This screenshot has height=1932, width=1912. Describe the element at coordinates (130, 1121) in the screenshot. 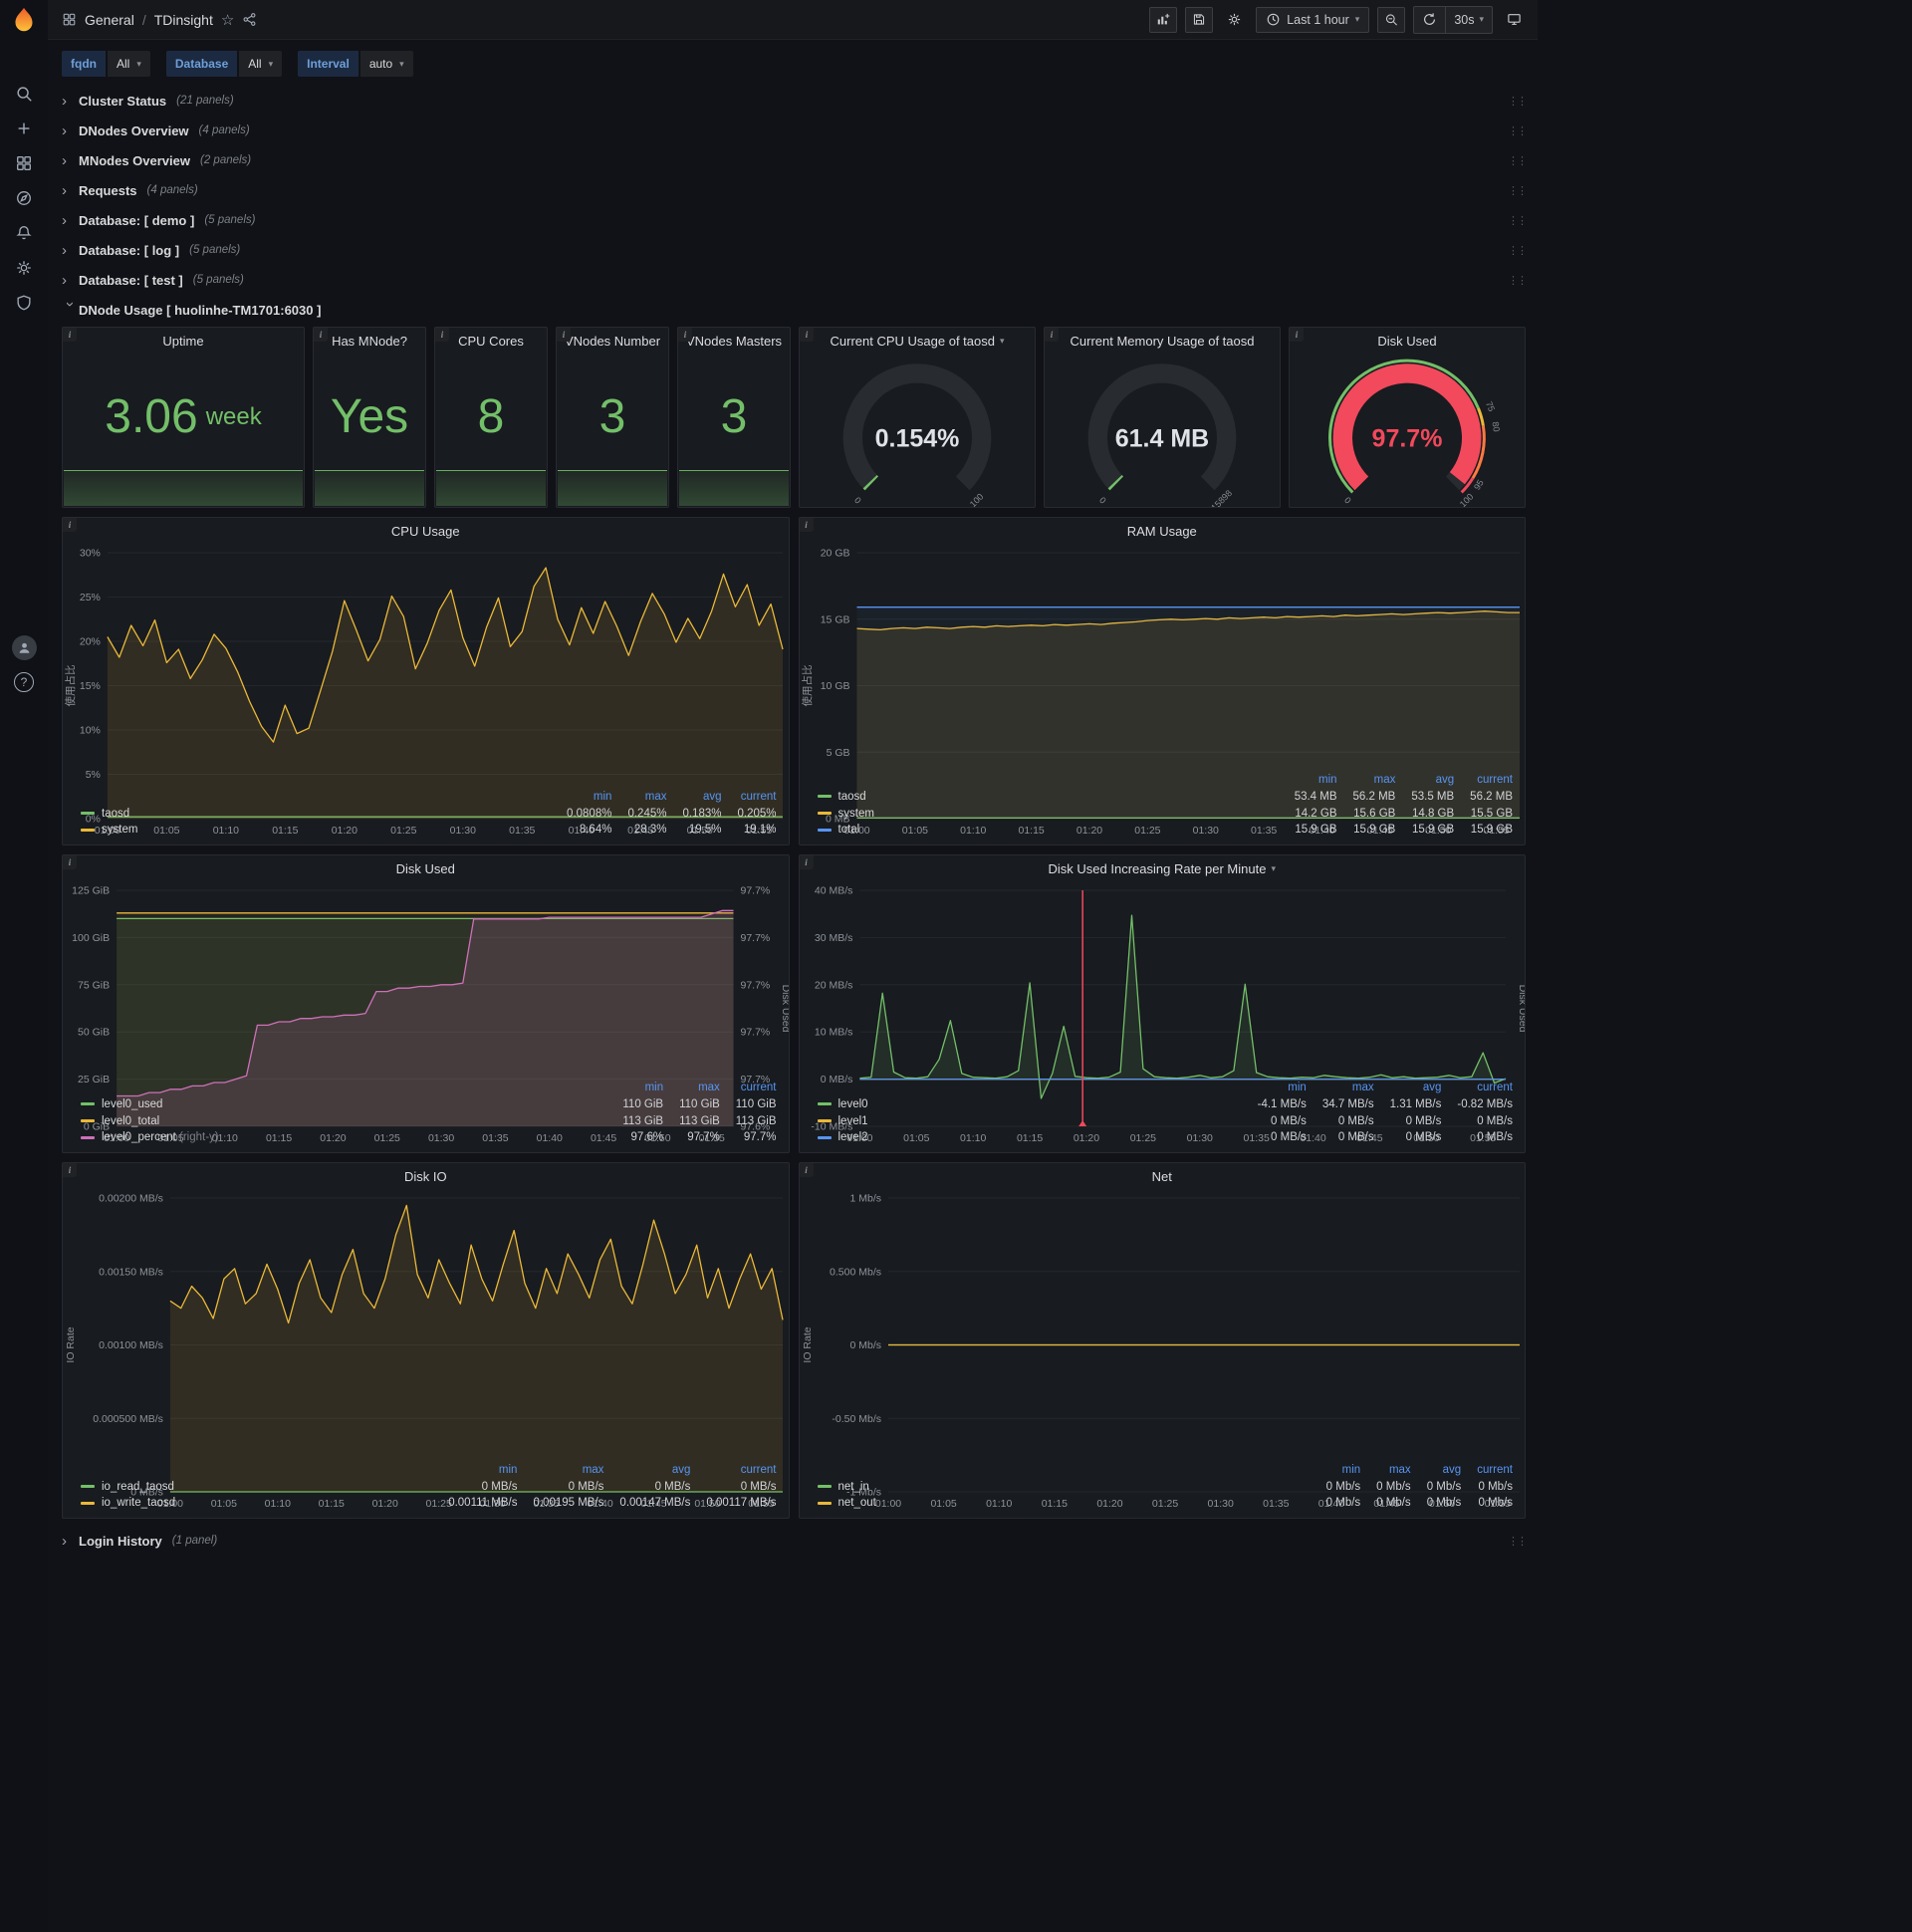

I see `legend-series-name: level0_total` at that location.